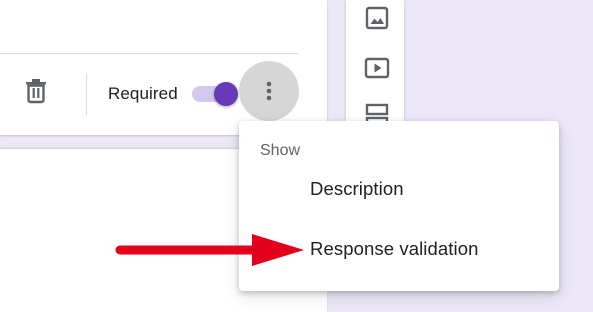 Image resolution: width=593 pixels, height=312 pixels. I want to click on side-toolbar, so click(375, 67).